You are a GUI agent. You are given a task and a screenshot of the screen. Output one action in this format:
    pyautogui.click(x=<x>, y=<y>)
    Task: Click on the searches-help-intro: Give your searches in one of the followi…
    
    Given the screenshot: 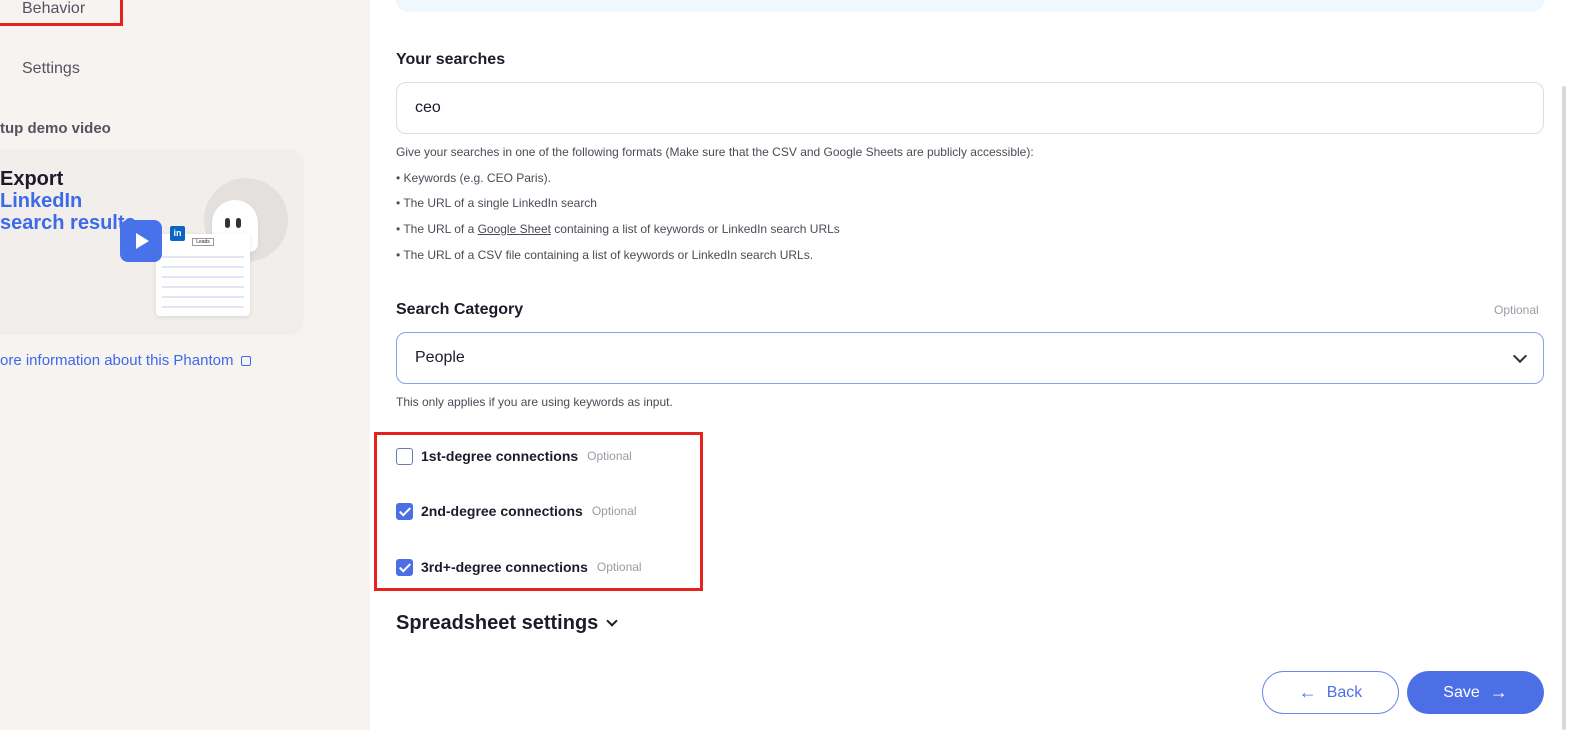 What is the action you would take?
    pyautogui.click(x=715, y=152)
    